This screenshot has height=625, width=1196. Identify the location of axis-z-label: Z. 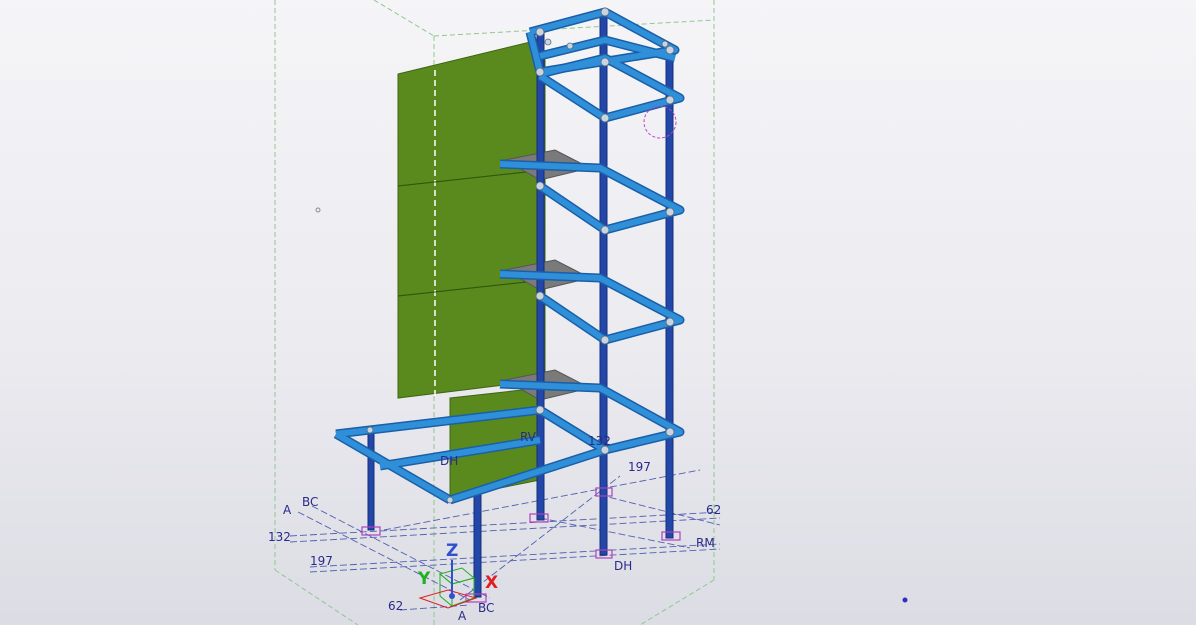
(452, 551).